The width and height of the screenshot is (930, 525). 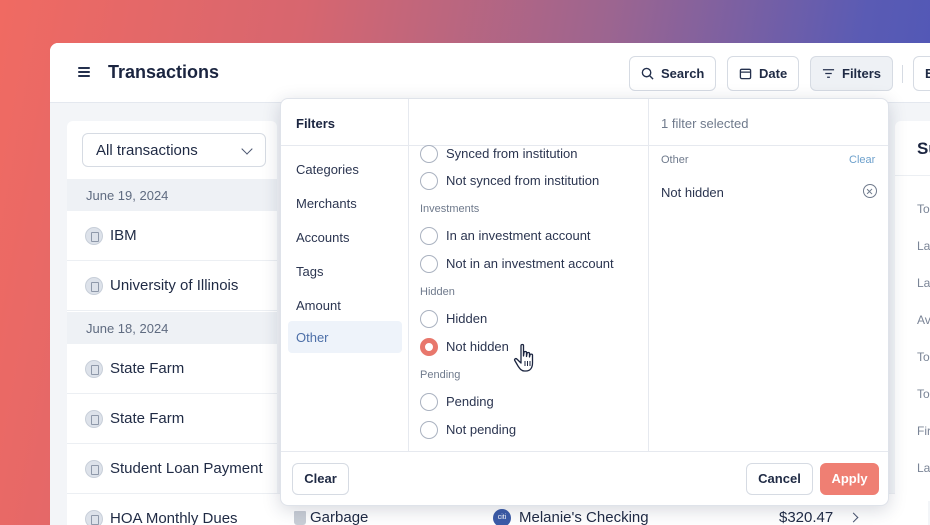 What do you see at coordinates (923, 431) in the screenshot?
I see `summary-label: Fir` at bounding box center [923, 431].